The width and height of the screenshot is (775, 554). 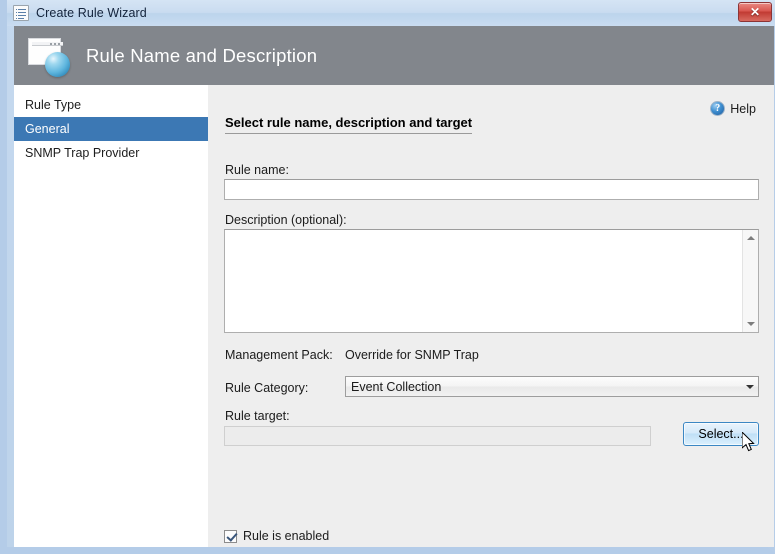 I want to click on rule-name-label: Rule name:, so click(x=257, y=170).